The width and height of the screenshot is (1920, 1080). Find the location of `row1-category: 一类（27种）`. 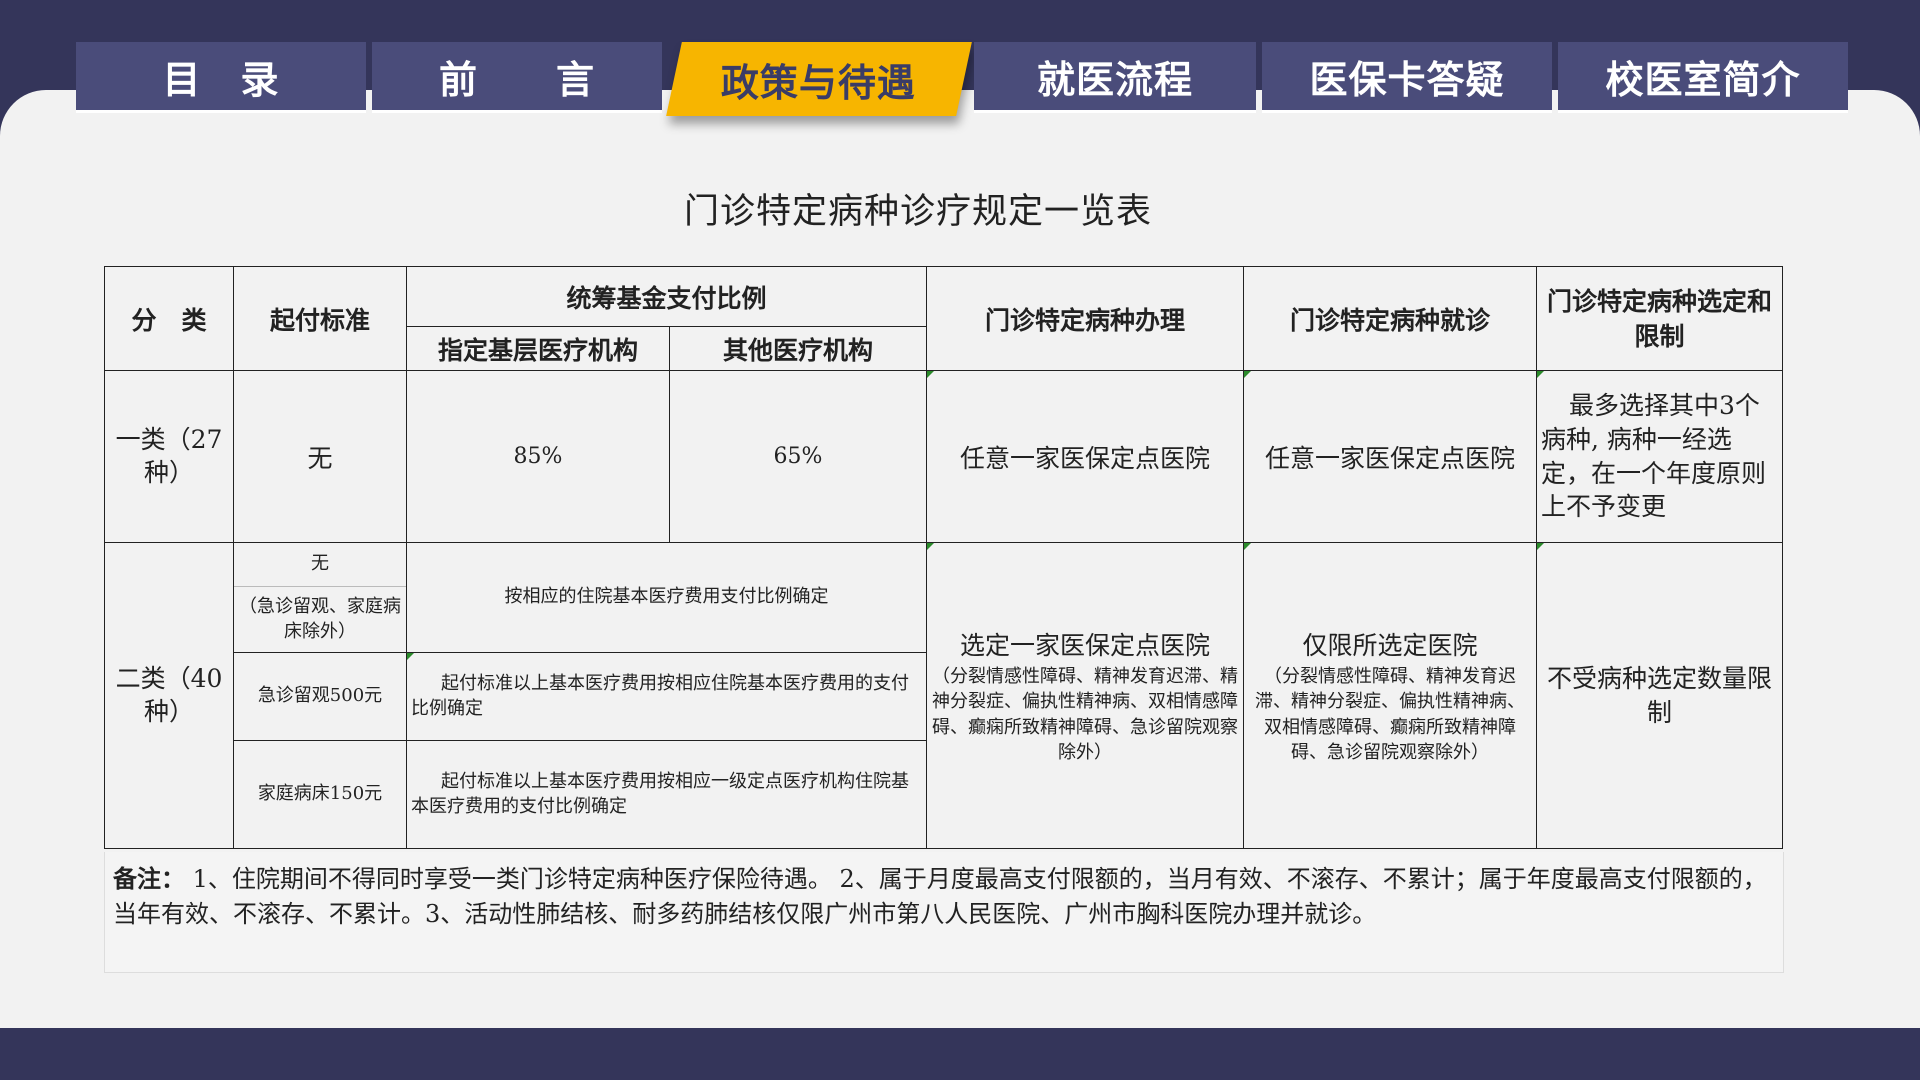

row1-category: 一类（27种） is located at coordinates (169, 456).